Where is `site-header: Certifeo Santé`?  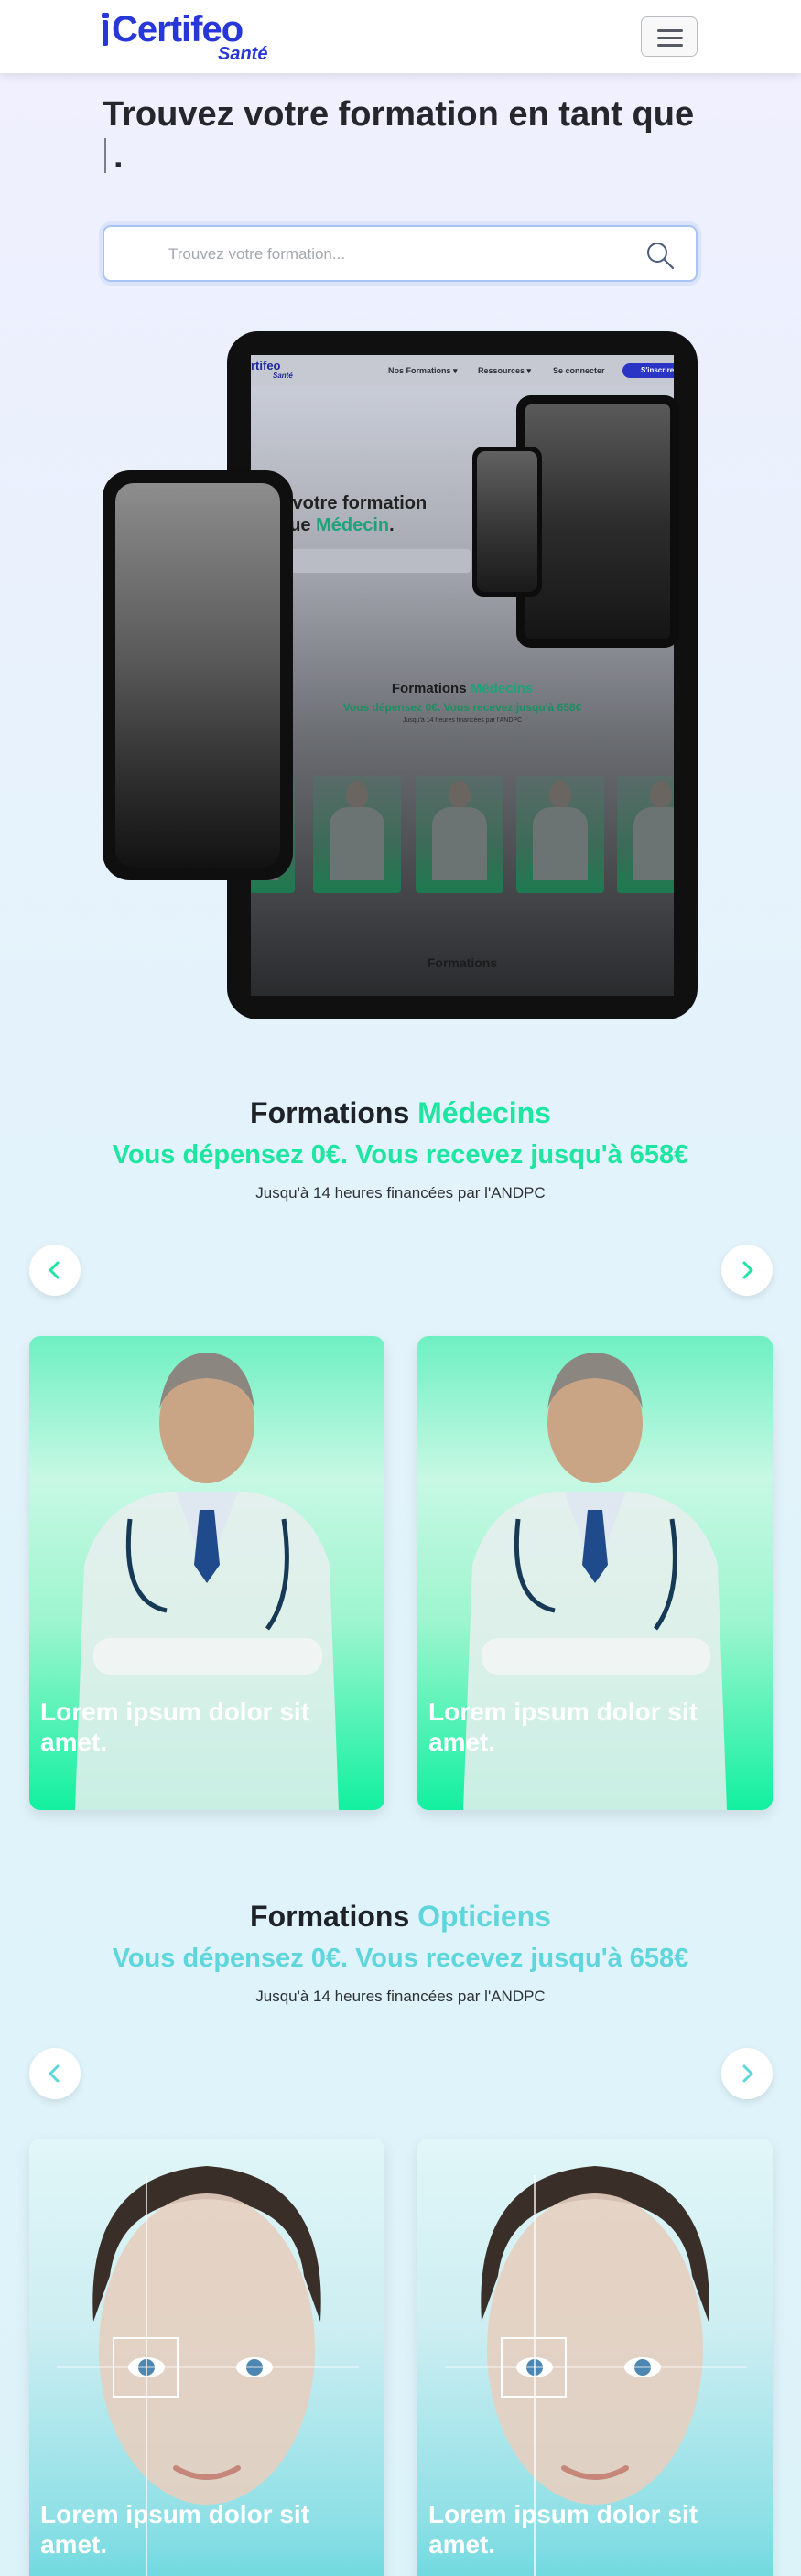 site-header: Certifeo Santé is located at coordinates (400, 36).